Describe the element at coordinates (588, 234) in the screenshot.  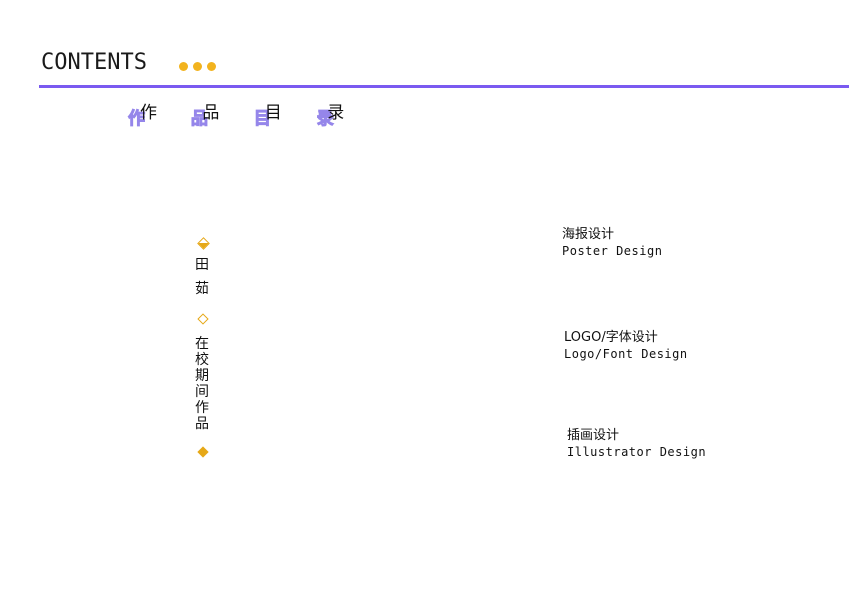
I see `menu-item-cn: 海报设计` at that location.